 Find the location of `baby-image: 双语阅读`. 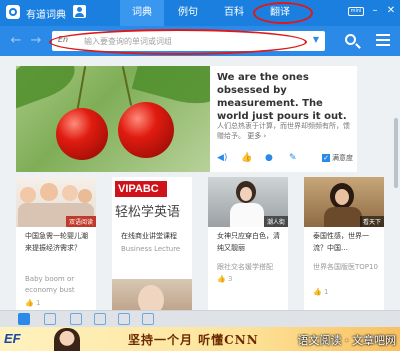

baby-image: 双语阅读 is located at coordinates (56, 202).